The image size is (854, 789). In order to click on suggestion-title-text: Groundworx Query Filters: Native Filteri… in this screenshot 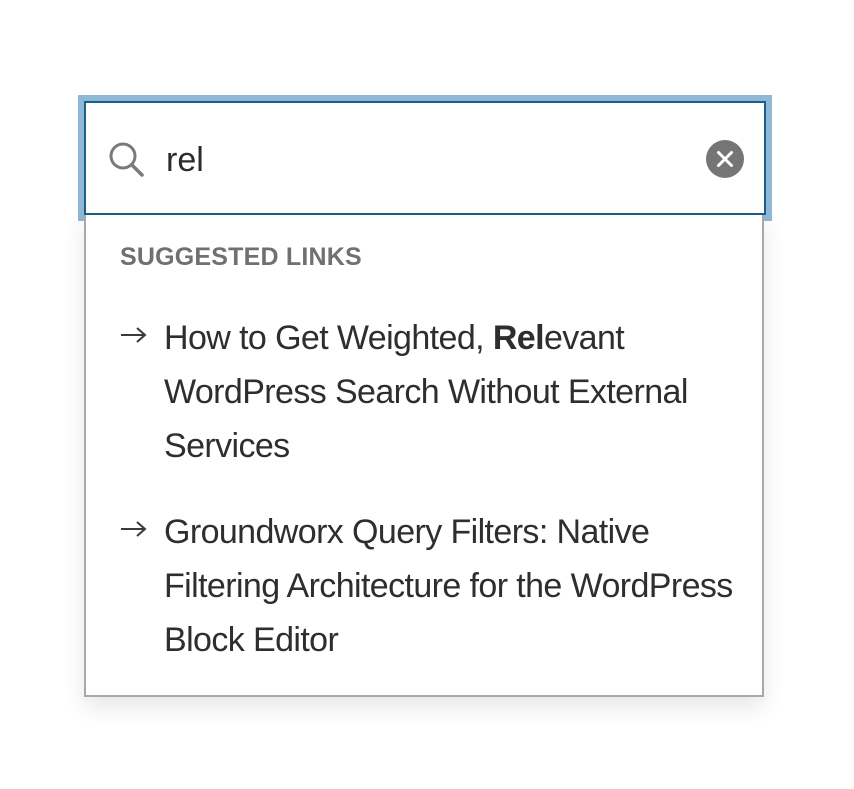, I will do `click(448, 586)`.